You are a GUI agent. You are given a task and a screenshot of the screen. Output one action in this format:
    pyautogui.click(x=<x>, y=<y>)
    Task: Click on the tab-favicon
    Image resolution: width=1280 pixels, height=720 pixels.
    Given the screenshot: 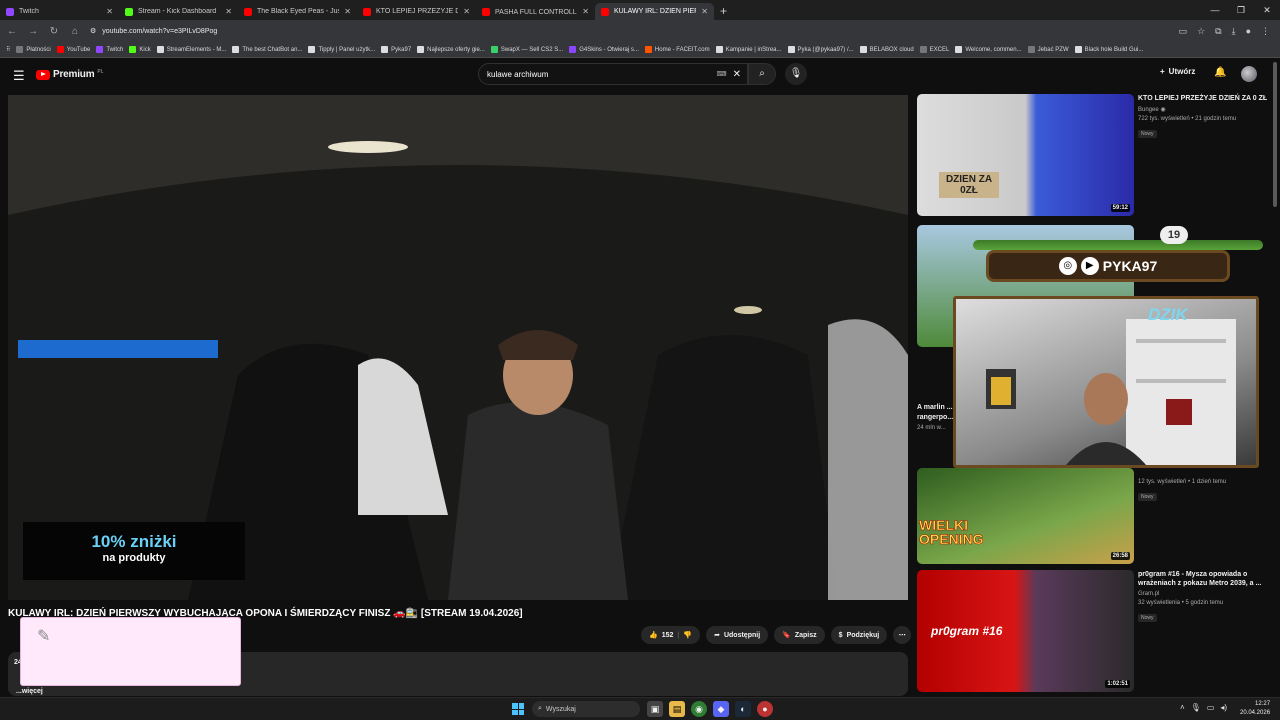 What is the action you would take?
    pyautogui.click(x=605, y=11)
    